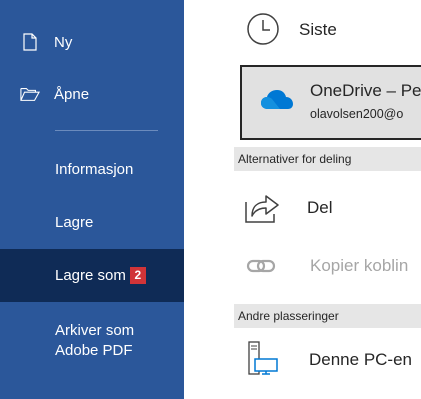  Describe the element at coordinates (30, 42) in the screenshot. I see `new-document-icon` at that location.